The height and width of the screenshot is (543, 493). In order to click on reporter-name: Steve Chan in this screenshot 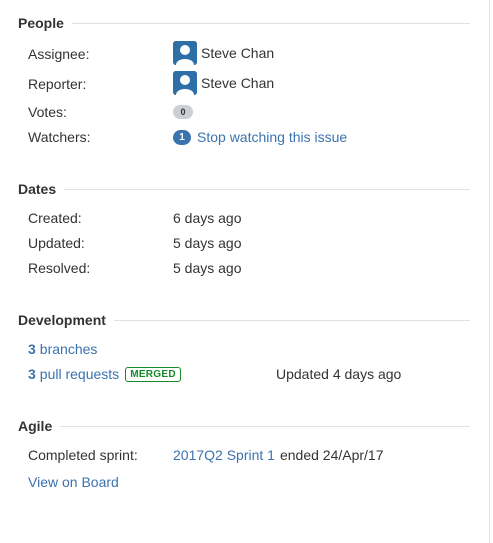, I will do `click(237, 83)`.